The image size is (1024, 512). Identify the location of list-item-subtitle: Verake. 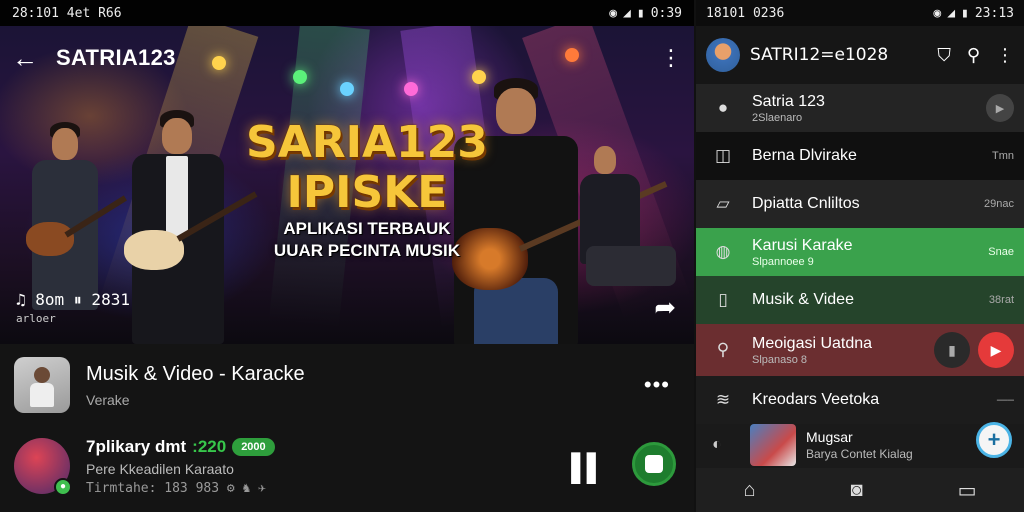
(108, 399).